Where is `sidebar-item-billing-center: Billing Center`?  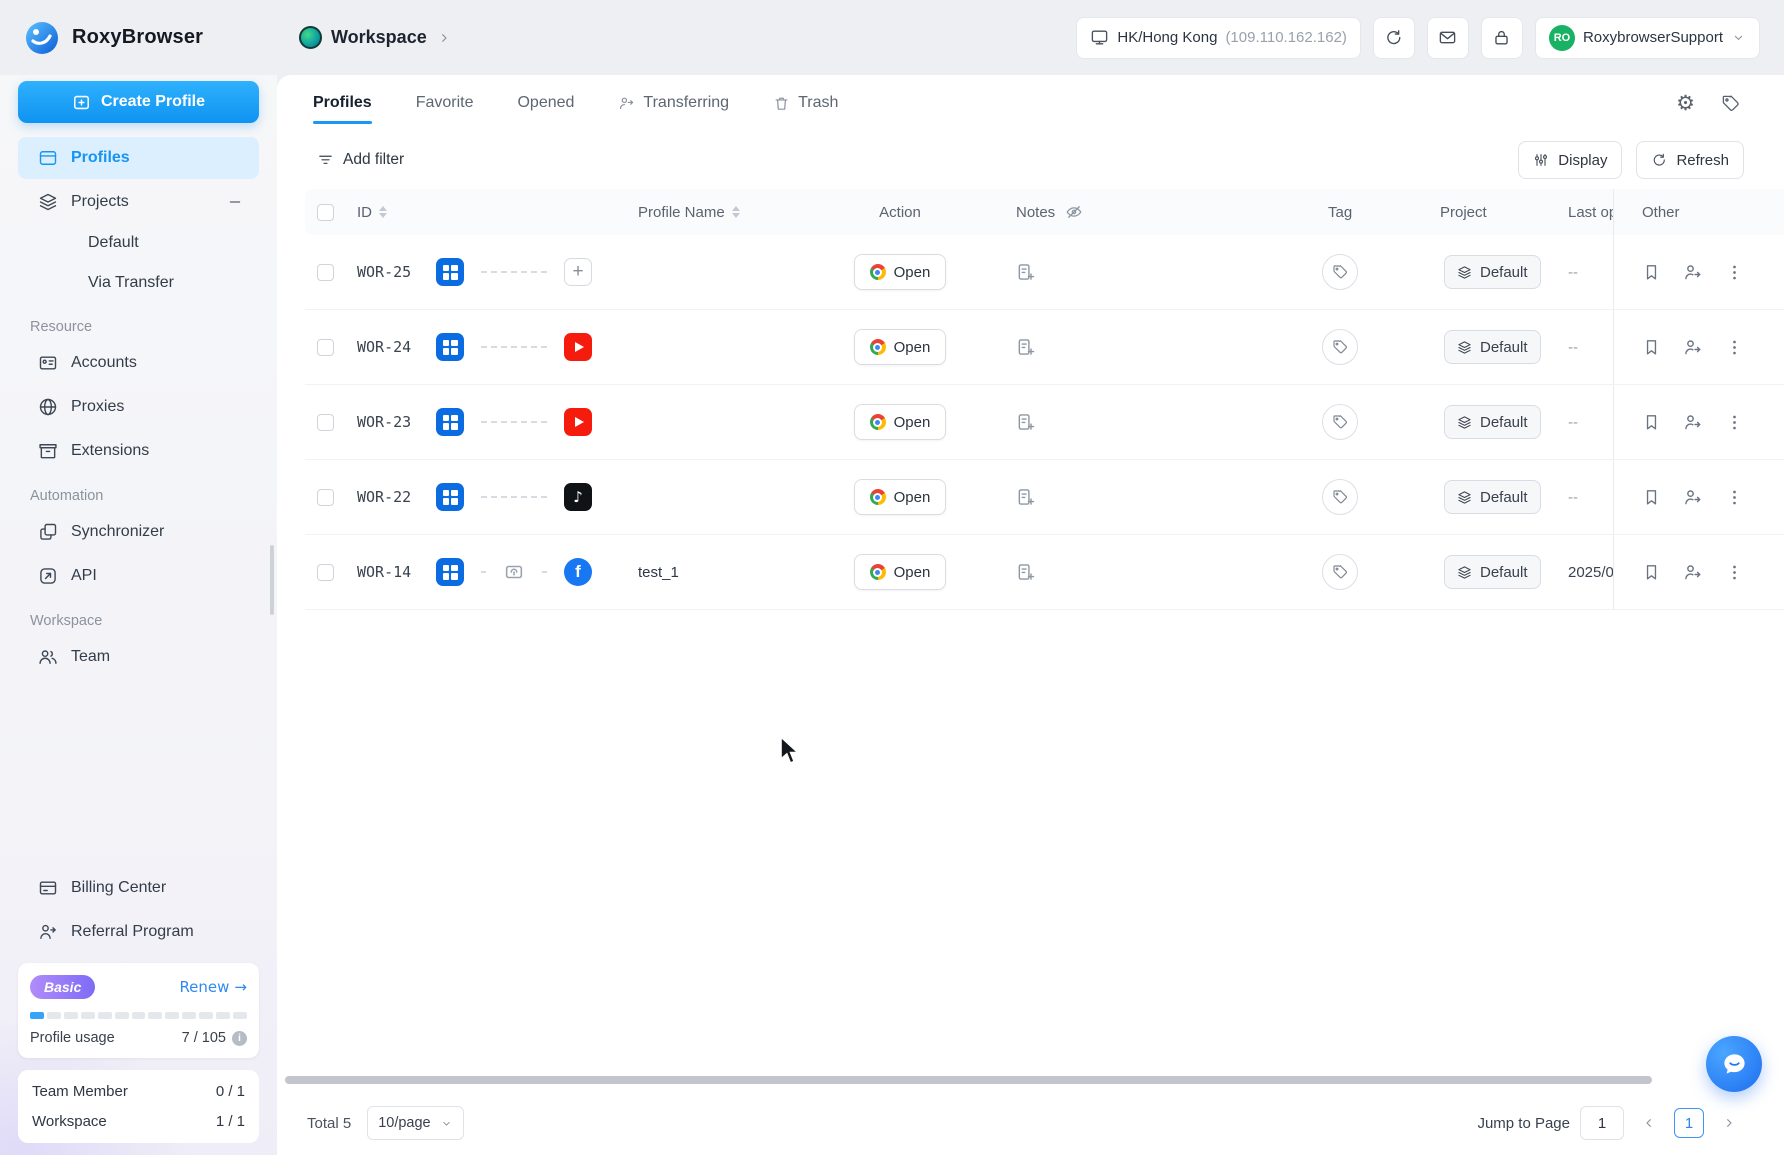
sidebar-item-billing-center: Billing Center is located at coordinates (138, 888).